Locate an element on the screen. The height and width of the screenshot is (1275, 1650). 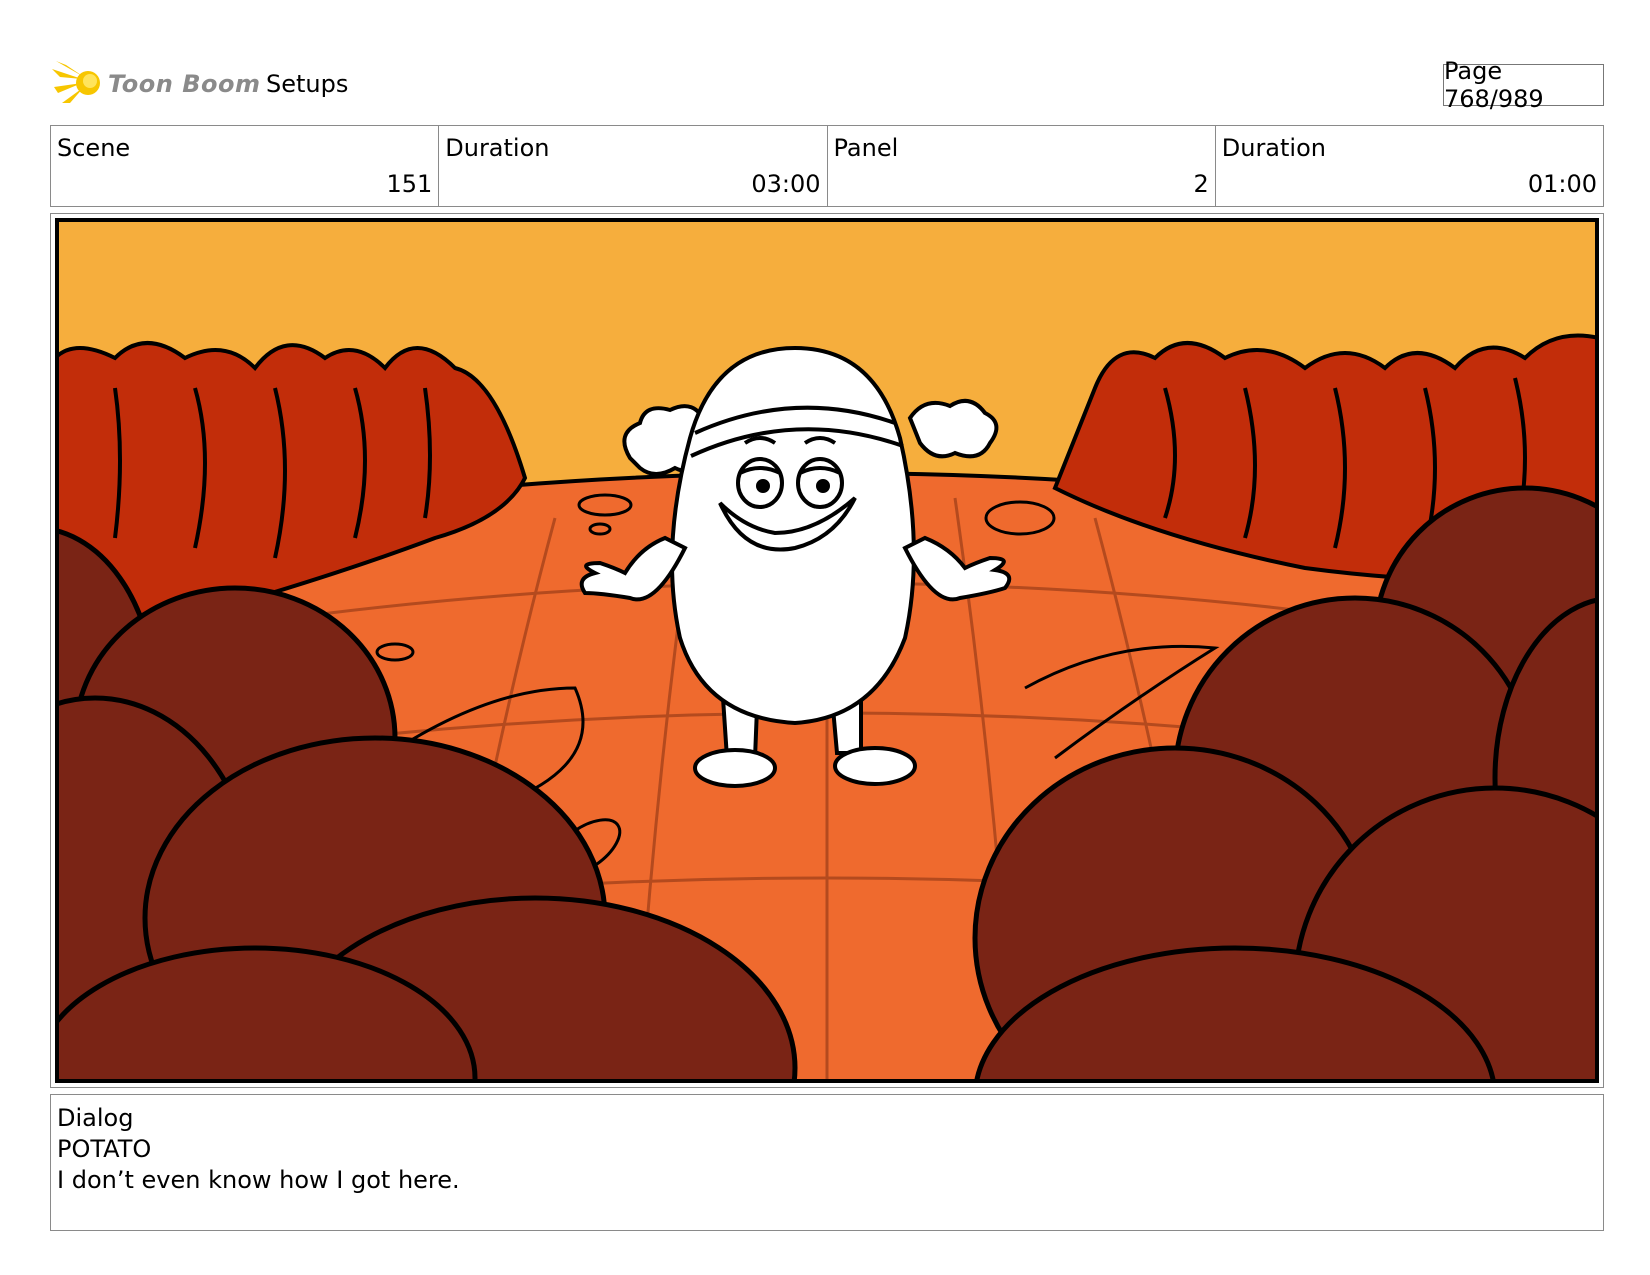
page-indicator: Page 768/989 is located at coordinates (1523, 85).